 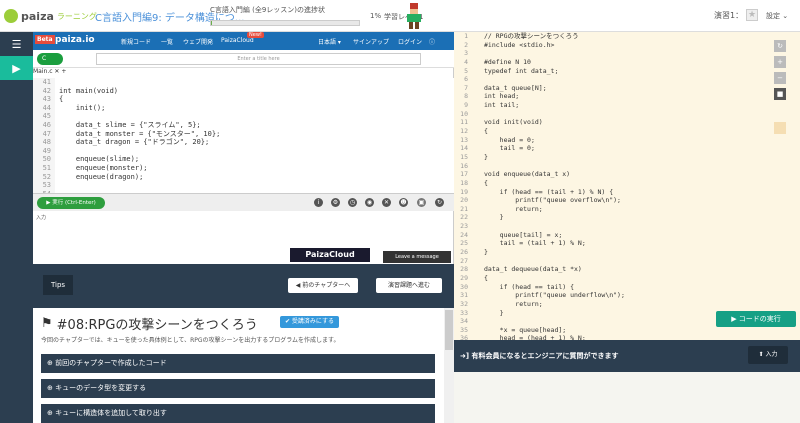 What do you see at coordinates (464, 252) in the screenshot?
I see `line-number: 26` at bounding box center [464, 252].